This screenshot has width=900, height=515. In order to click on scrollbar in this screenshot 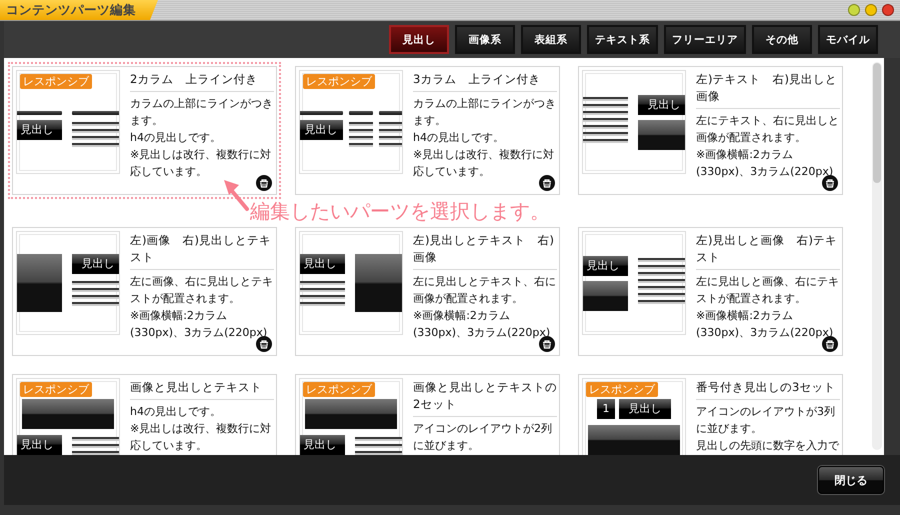, I will do `click(877, 256)`.